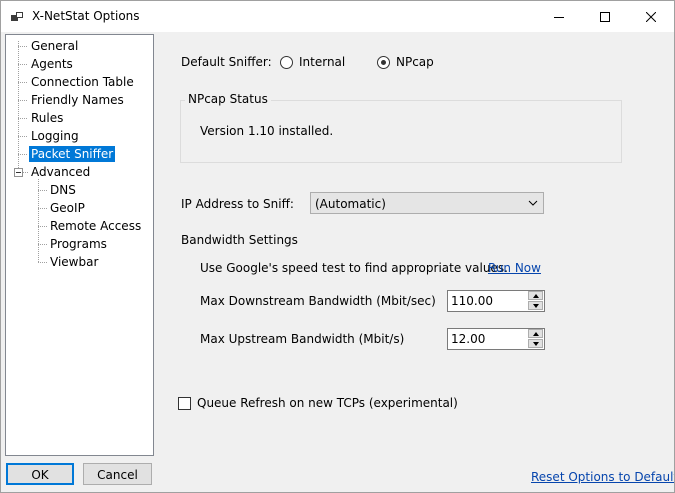 Image resolution: width=675 pixels, height=493 pixels. Describe the element at coordinates (54, 46) in the screenshot. I see `tree-item-general: General` at that location.